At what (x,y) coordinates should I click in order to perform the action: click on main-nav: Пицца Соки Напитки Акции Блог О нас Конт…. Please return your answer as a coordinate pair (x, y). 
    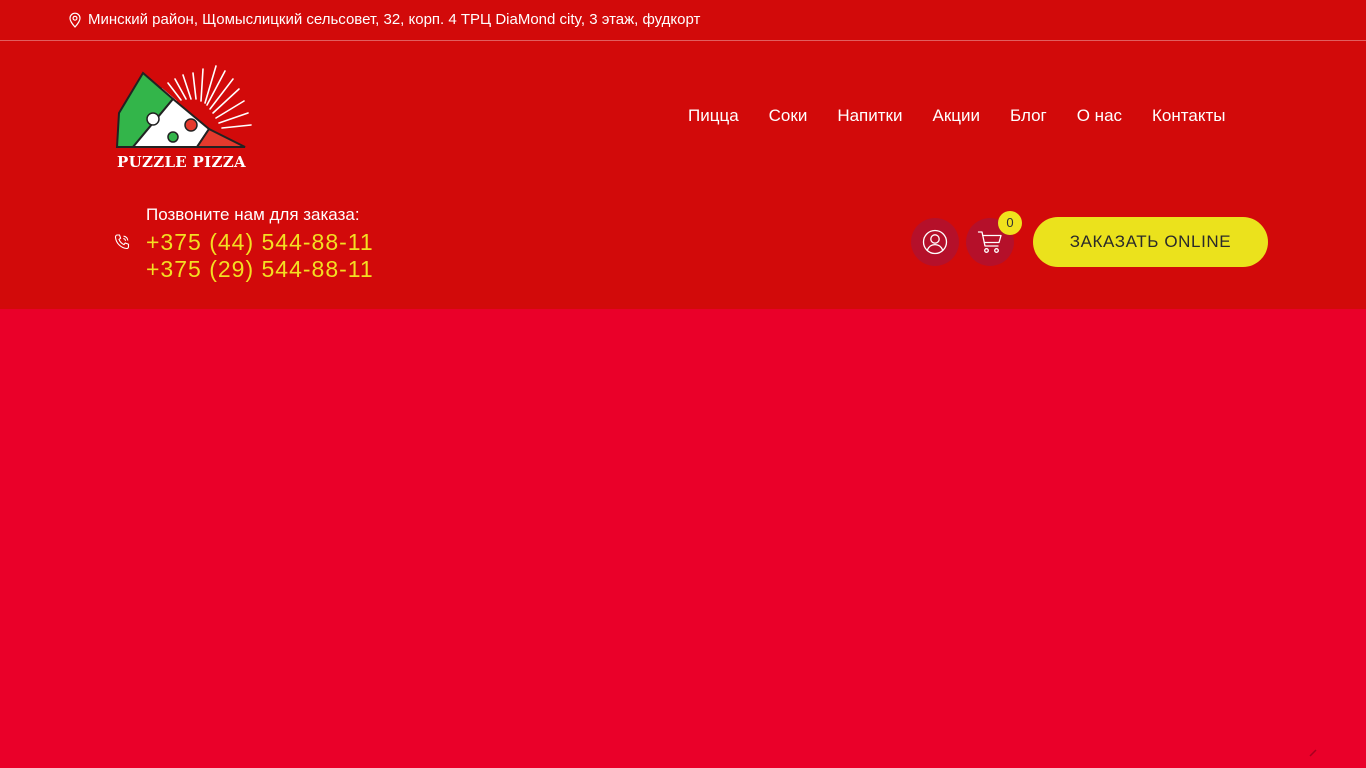
    Looking at the image, I should click on (956, 116).